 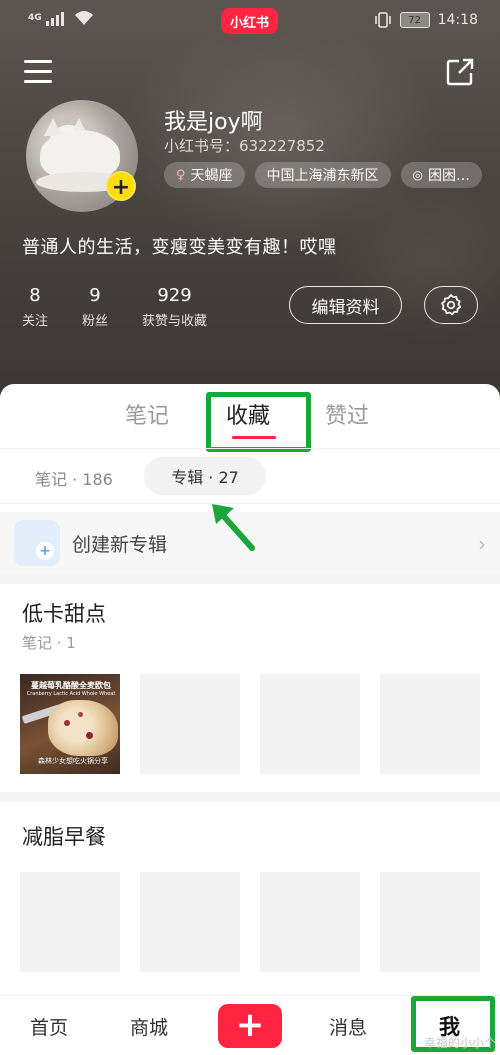 I want to click on nav-mall: 商城, so click(x=149, y=1026).